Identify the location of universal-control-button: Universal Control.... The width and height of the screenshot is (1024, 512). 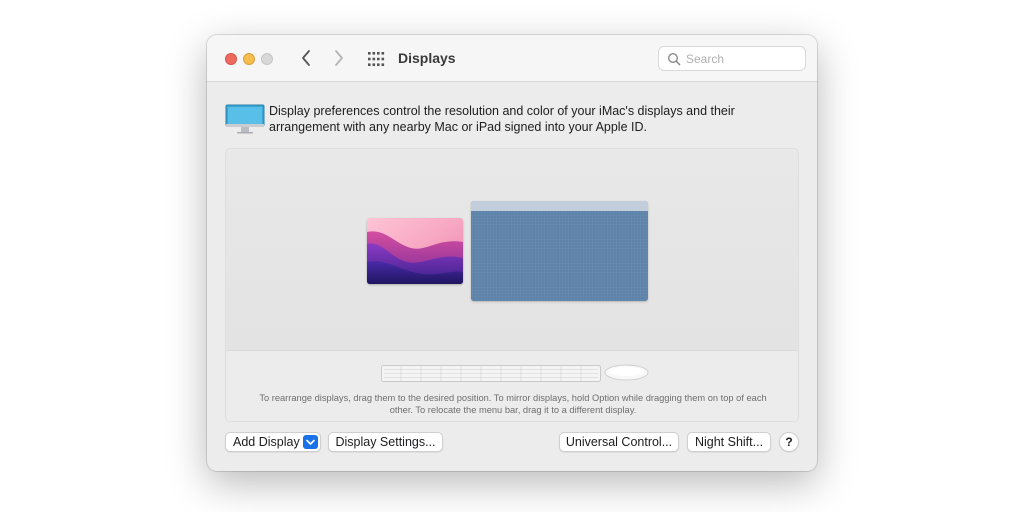
(619, 442).